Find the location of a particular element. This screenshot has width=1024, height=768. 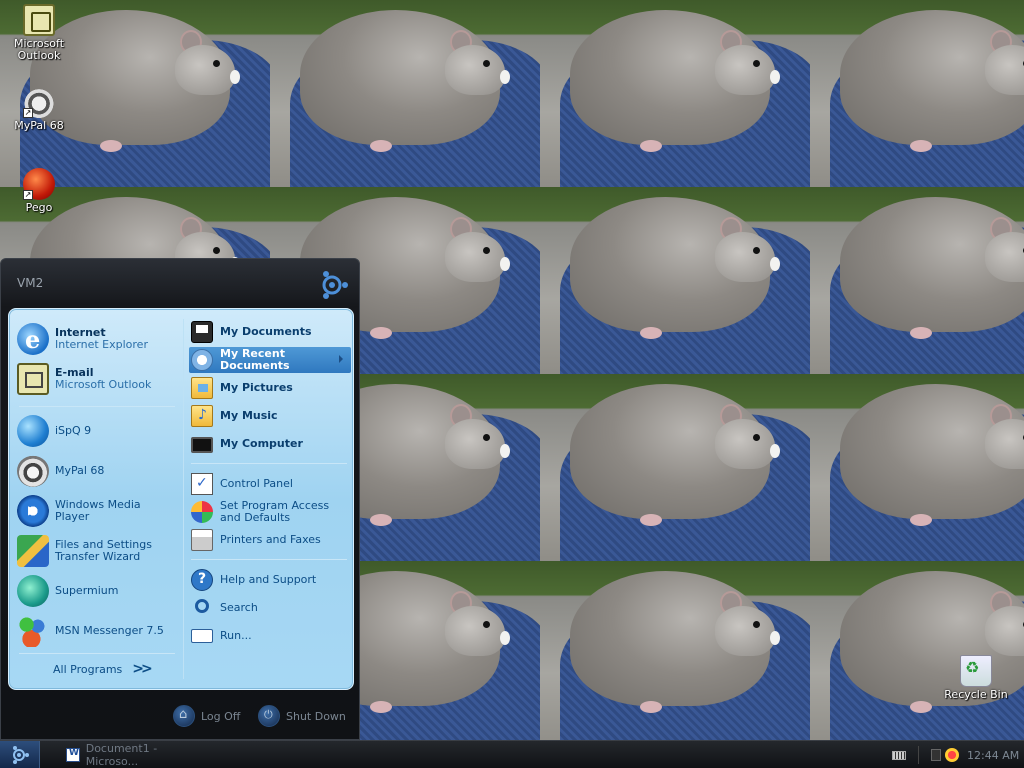

program-access-icon is located at coordinates (202, 512).